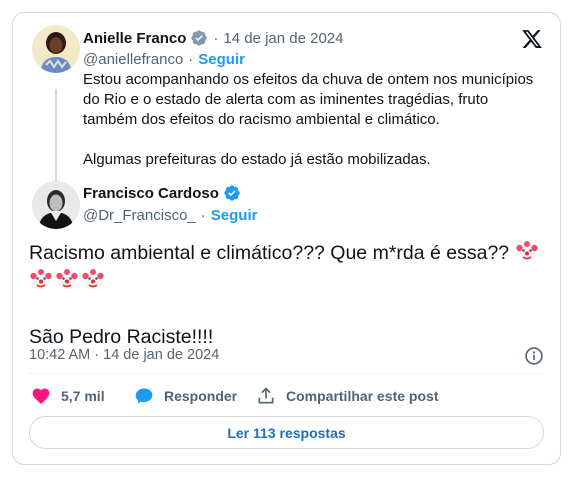 This screenshot has height=480, width=575. Describe the element at coordinates (124, 355) in the screenshot. I see `tweet-timestamp: 10:42 AM · 14 de jan de 2024` at that location.